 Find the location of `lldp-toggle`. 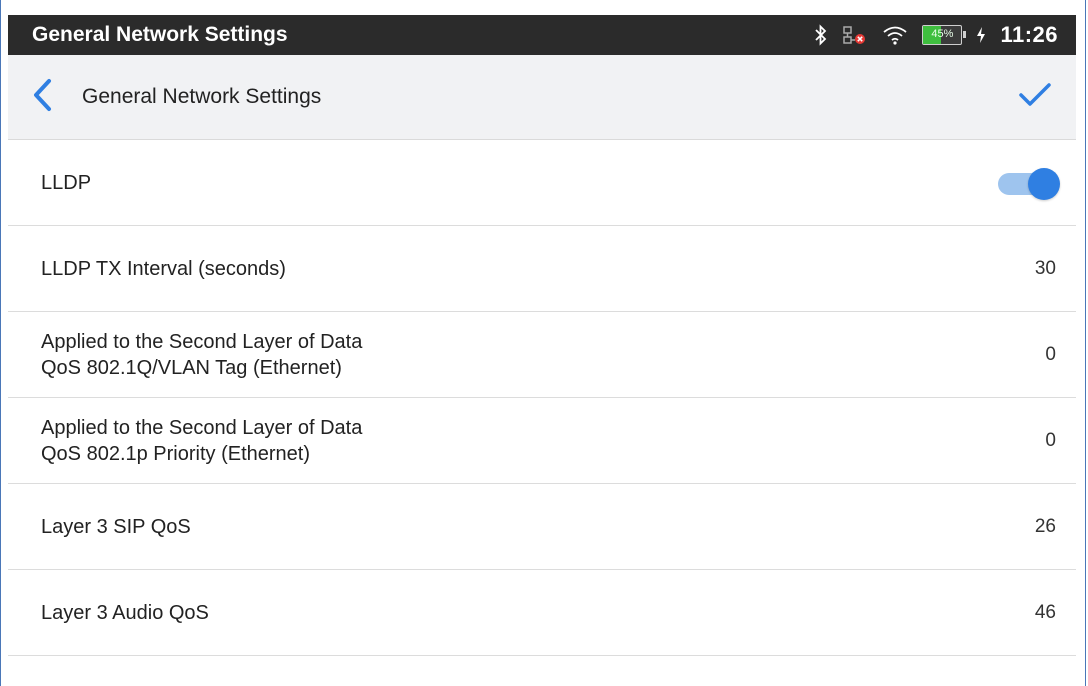

lldp-toggle is located at coordinates (1029, 183).